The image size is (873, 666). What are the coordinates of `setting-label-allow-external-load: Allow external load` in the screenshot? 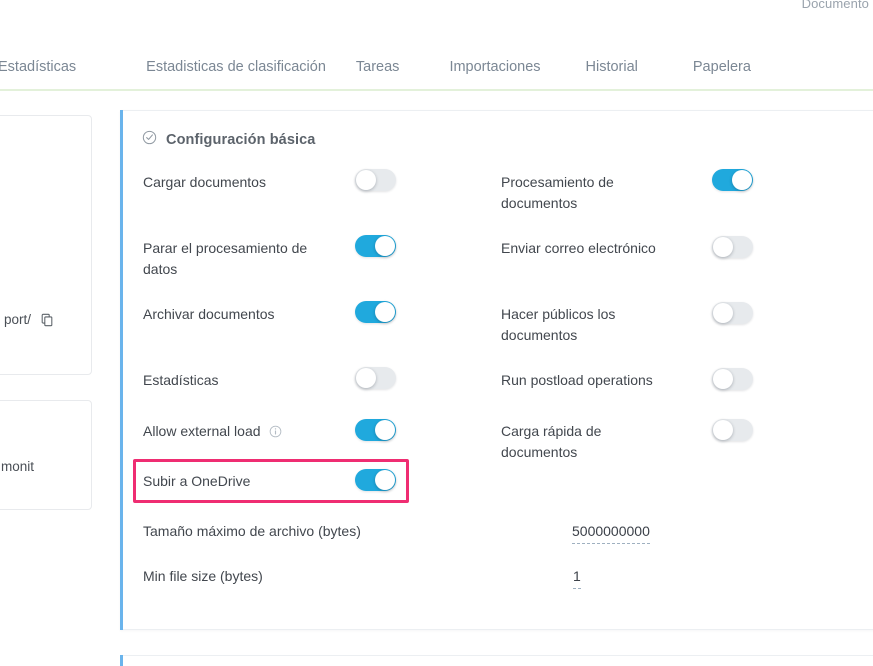 It's located at (240, 432).